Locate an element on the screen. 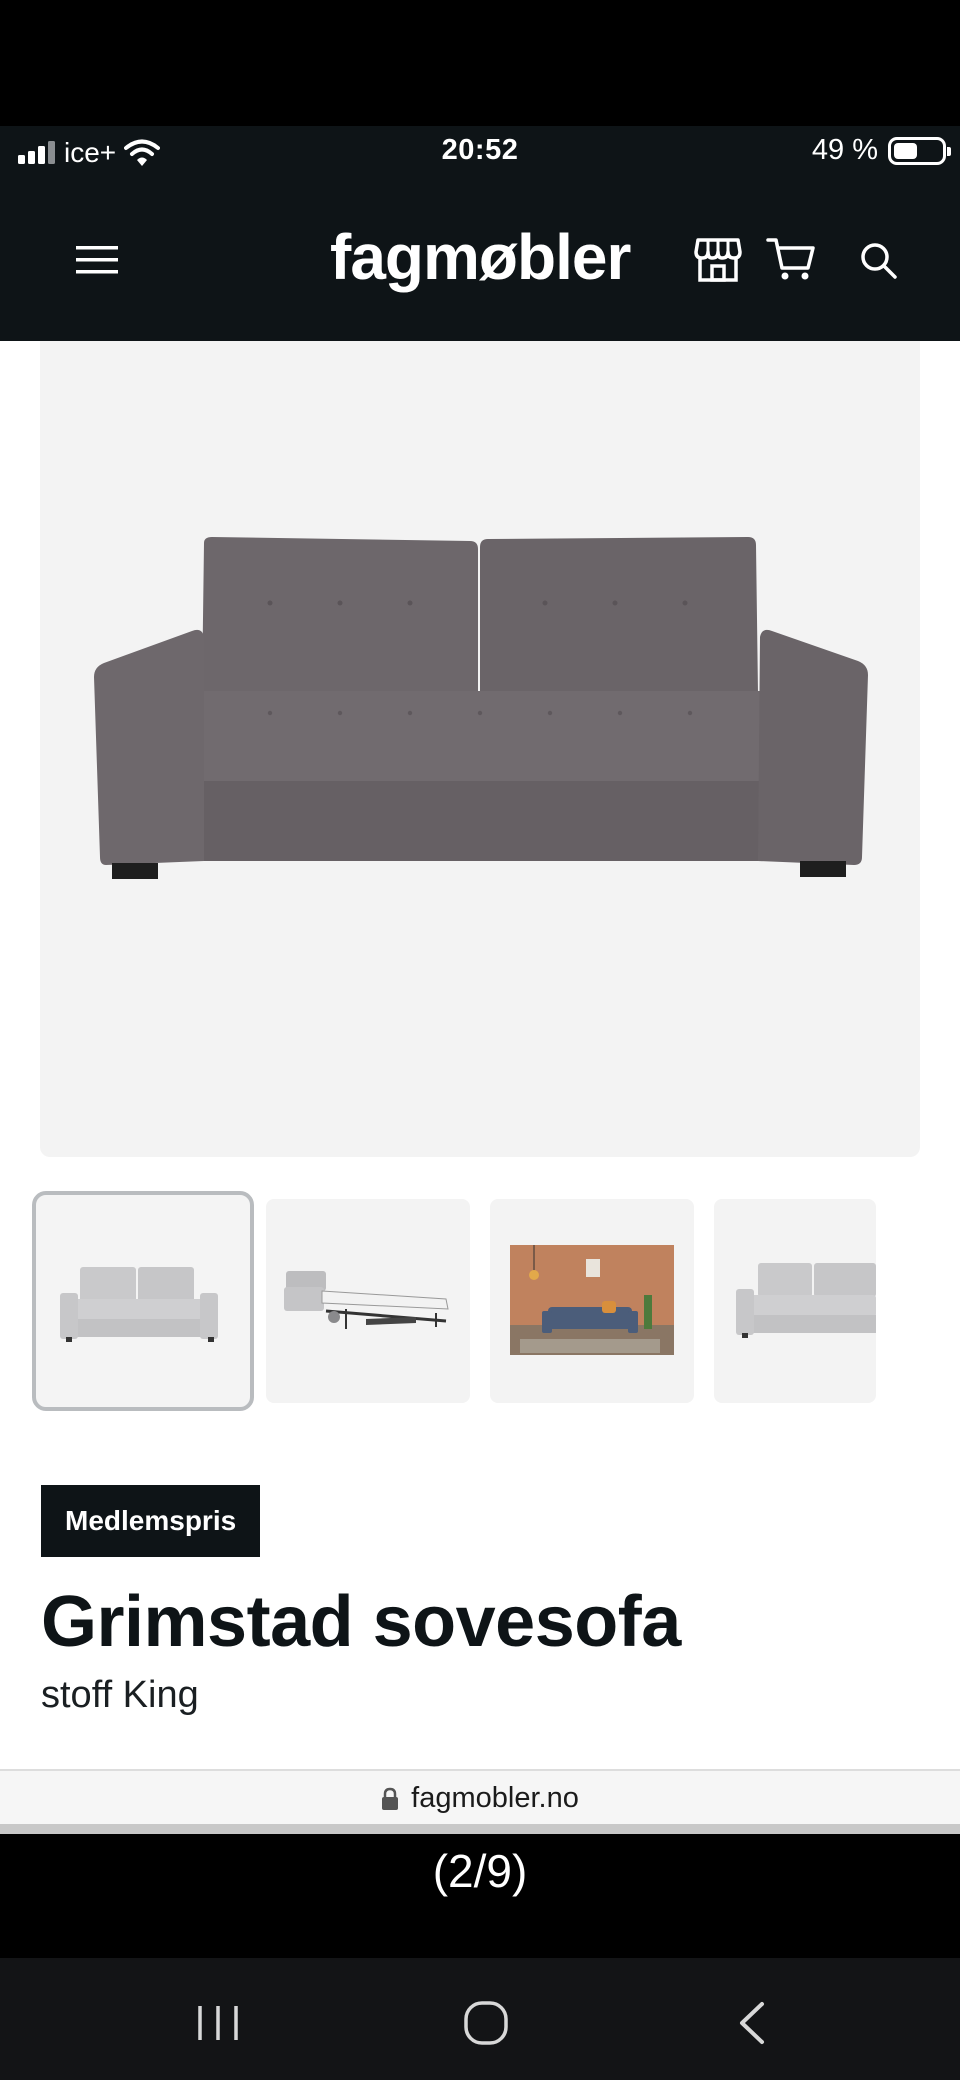 The width and height of the screenshot is (960, 2080). search-icon is located at coordinates (878, 260).